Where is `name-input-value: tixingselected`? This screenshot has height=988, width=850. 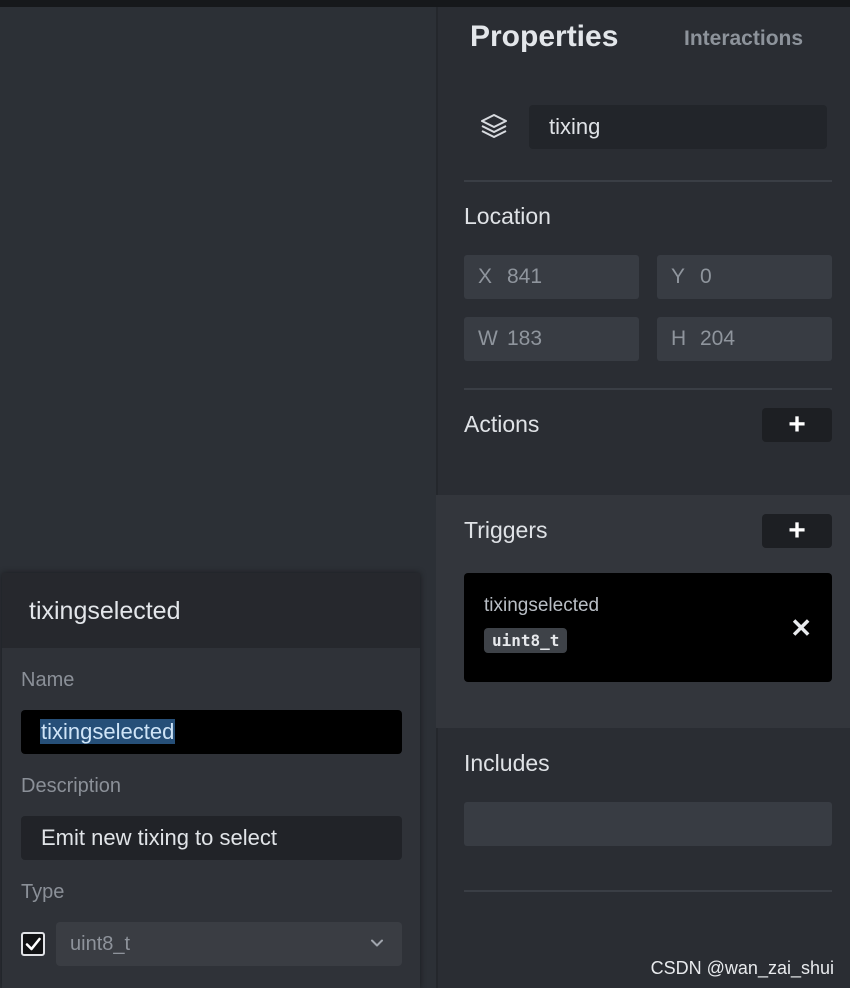
name-input-value: tixingselected is located at coordinates (108, 731).